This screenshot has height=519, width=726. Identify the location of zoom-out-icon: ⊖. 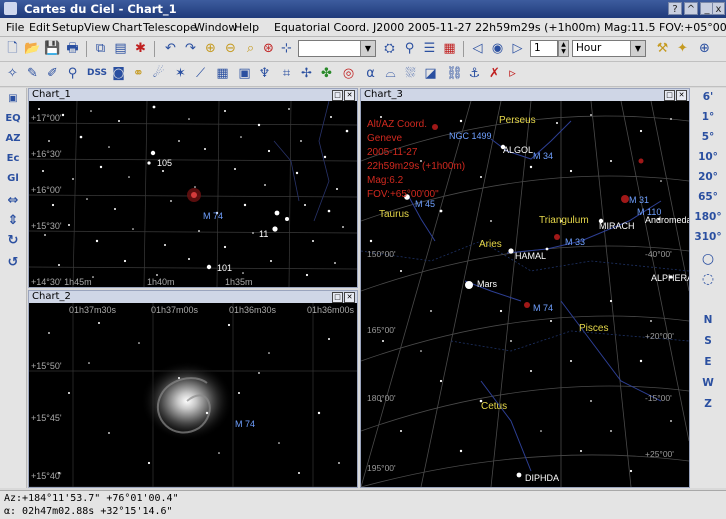
(230, 48).